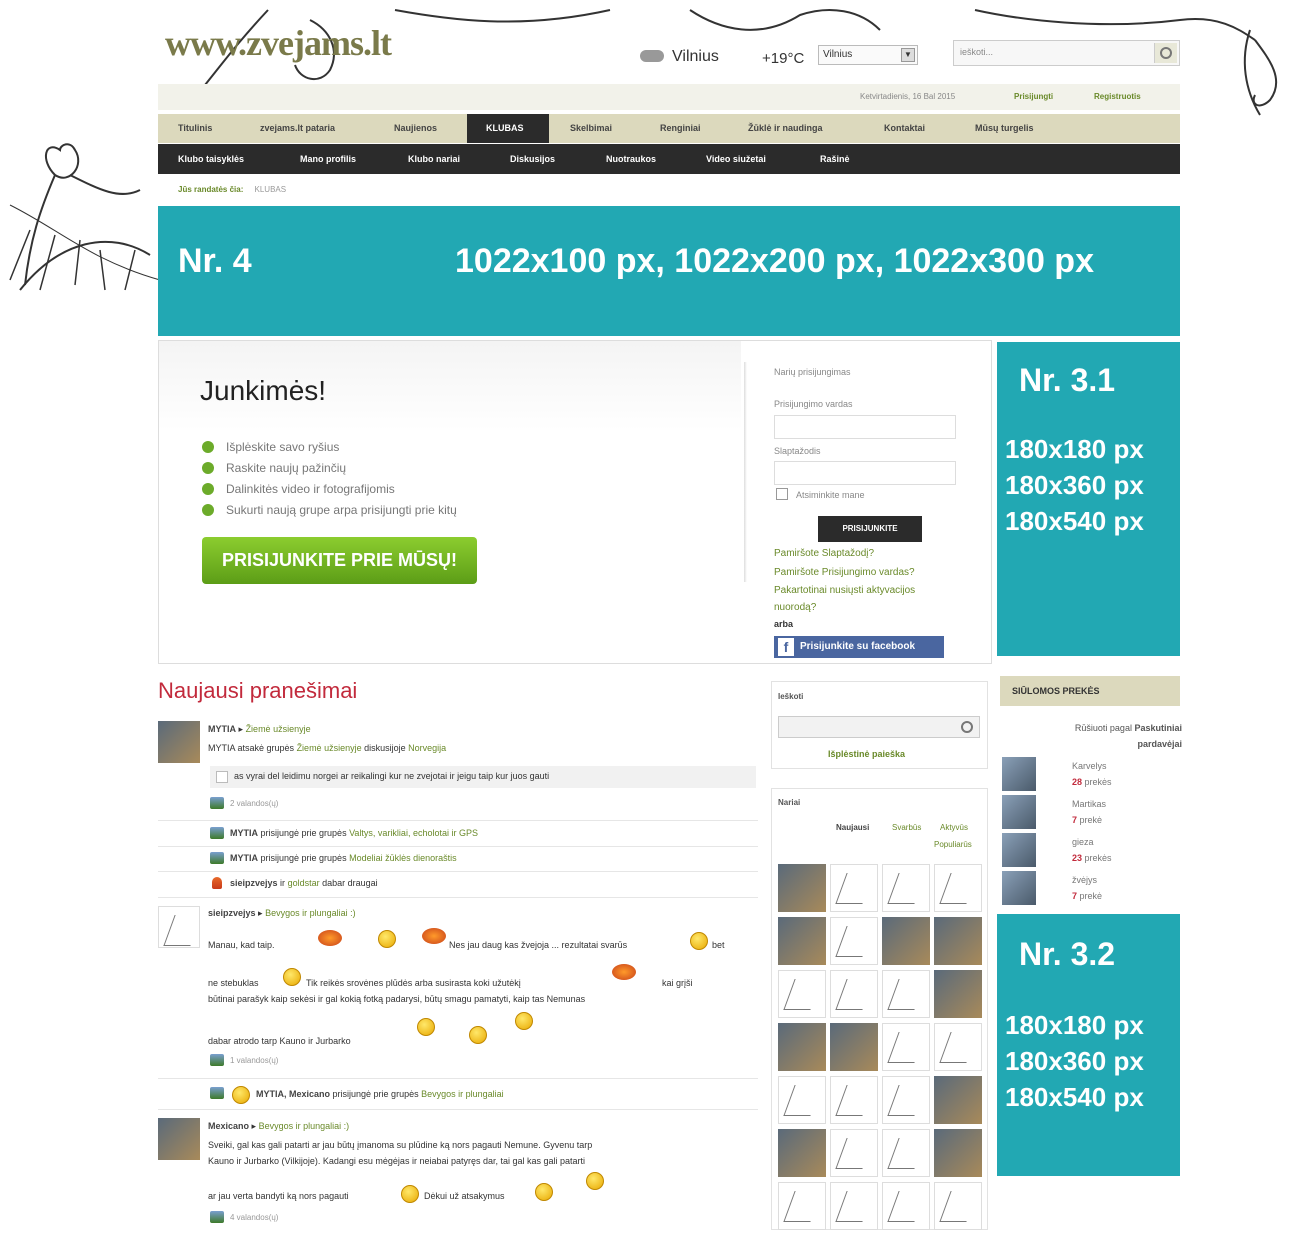 Image resolution: width=1299 pixels, height=1233 pixels. I want to click on breadcrumb-current: KLUBAS, so click(271, 189).